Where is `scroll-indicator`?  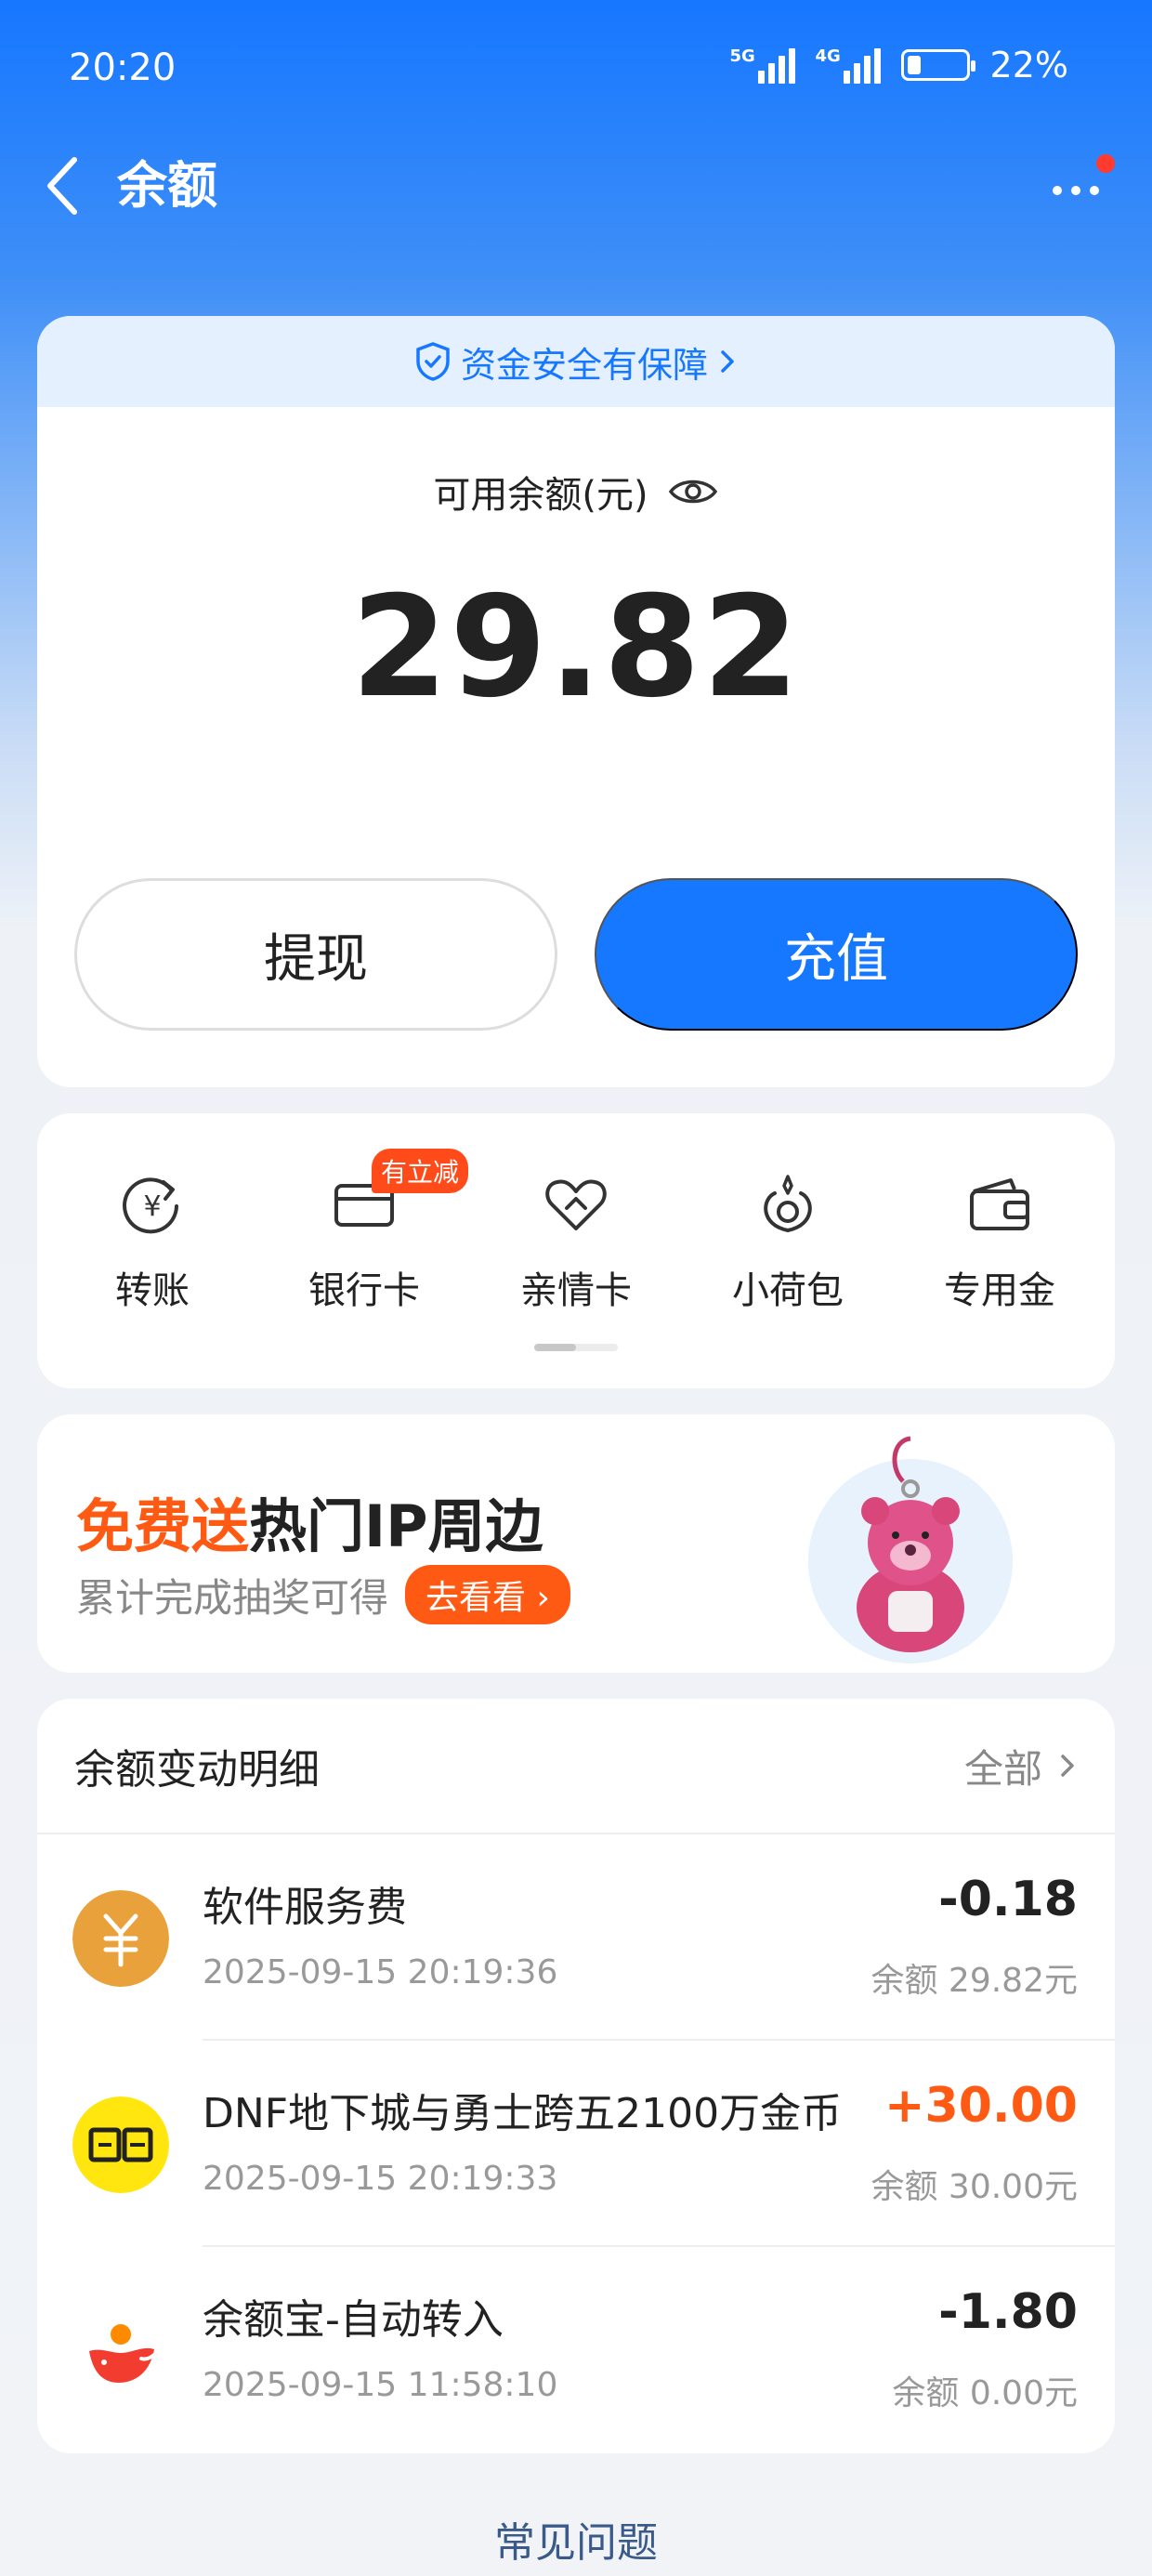 scroll-indicator is located at coordinates (576, 1347).